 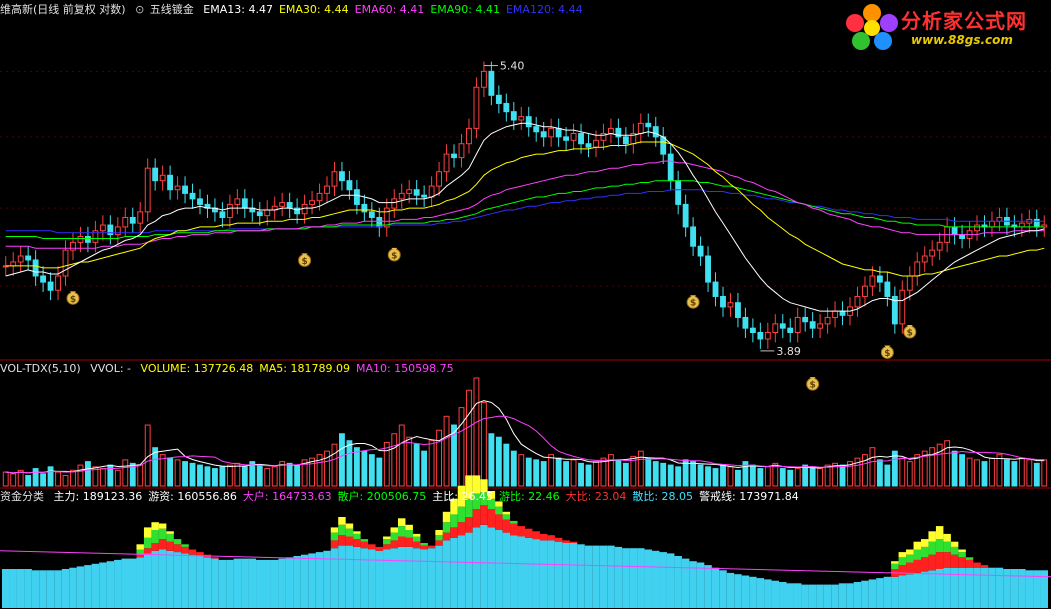 I want to click on money-bag-icon: $, so click(x=394, y=254).